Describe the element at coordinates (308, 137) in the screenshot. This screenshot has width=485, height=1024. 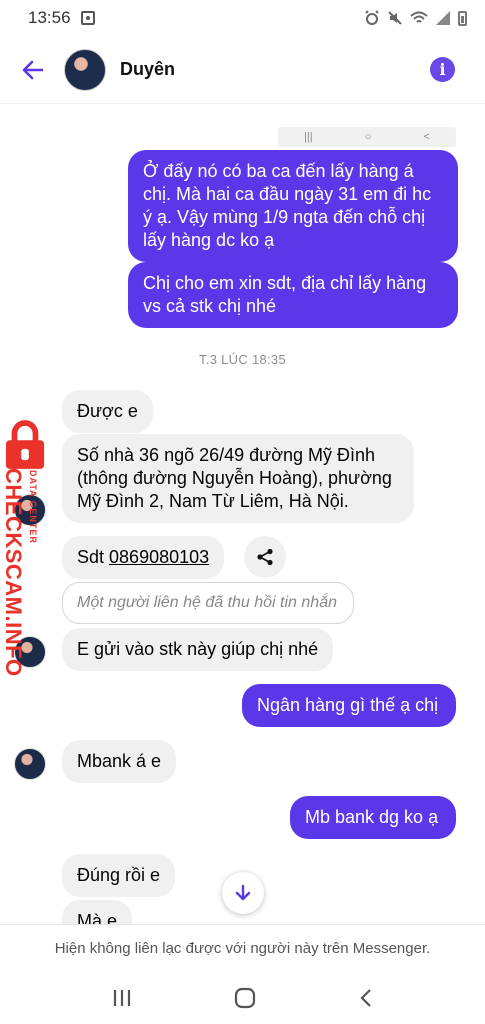
I see `recent-apps-icon: |||` at that location.